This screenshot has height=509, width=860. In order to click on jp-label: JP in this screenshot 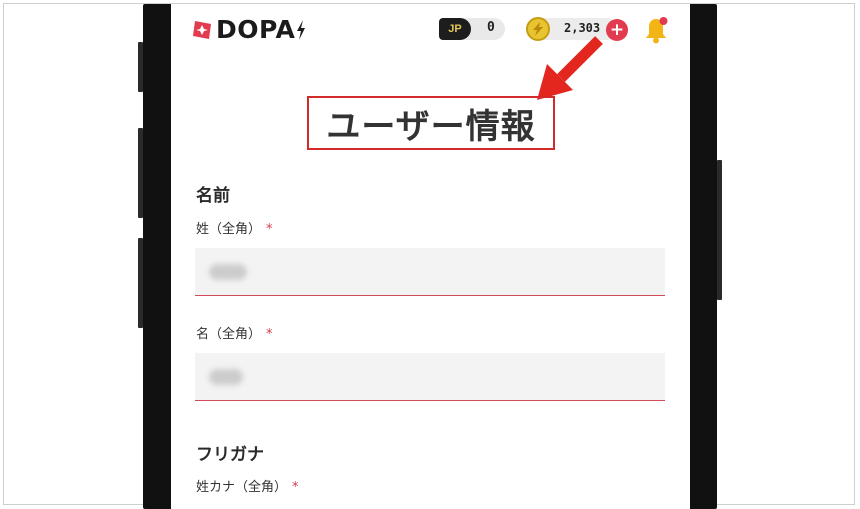, I will do `click(455, 29)`.